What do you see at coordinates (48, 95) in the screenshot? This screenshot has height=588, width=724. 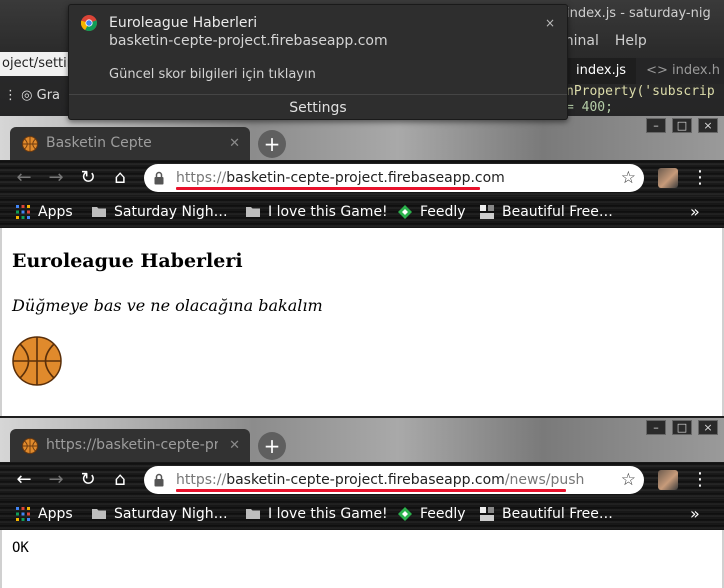 I see `background-bookmark-label: Gra` at bounding box center [48, 95].